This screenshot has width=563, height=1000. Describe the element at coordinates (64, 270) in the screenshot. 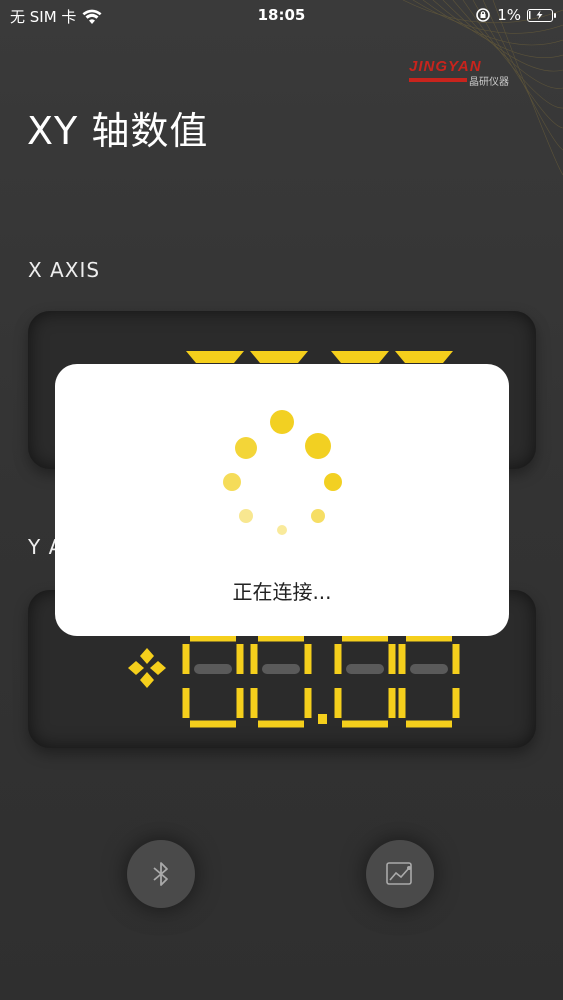

I see `x-axis-label: X AXIS` at that location.